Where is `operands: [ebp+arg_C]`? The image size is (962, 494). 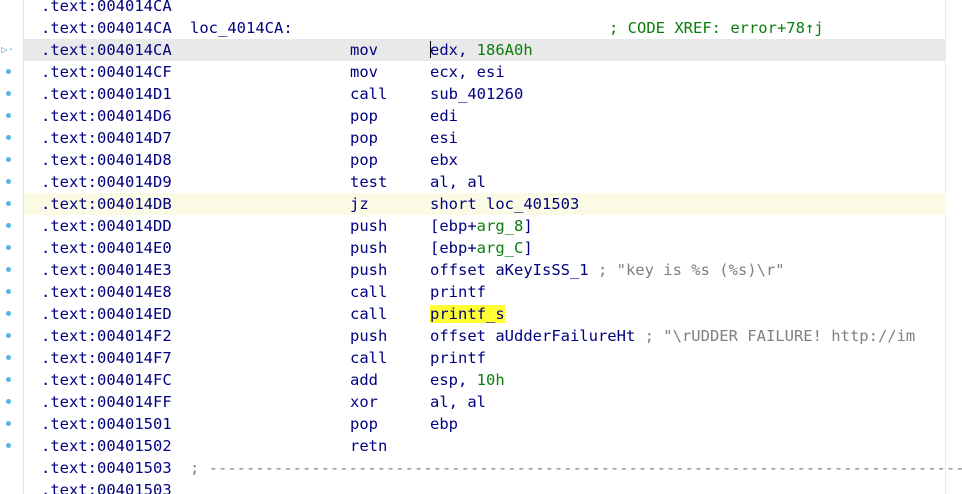
operands: [ebp+arg_C] is located at coordinates (481, 248).